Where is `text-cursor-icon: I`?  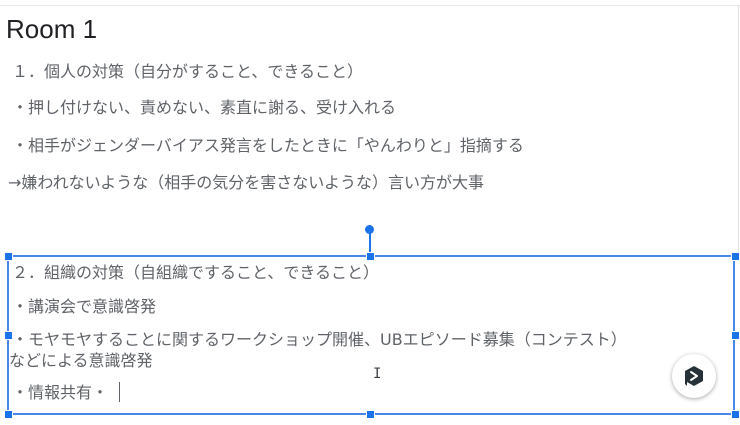
text-cursor-icon: I is located at coordinates (377, 374).